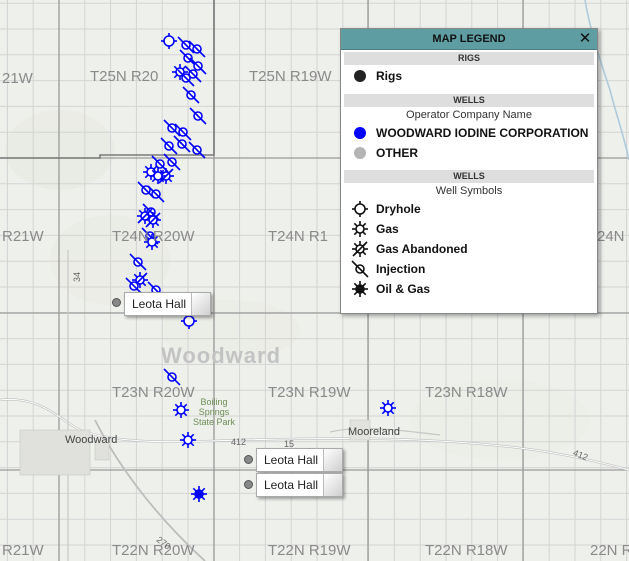  I want to click on township-label: T24N R20W, so click(153, 236).